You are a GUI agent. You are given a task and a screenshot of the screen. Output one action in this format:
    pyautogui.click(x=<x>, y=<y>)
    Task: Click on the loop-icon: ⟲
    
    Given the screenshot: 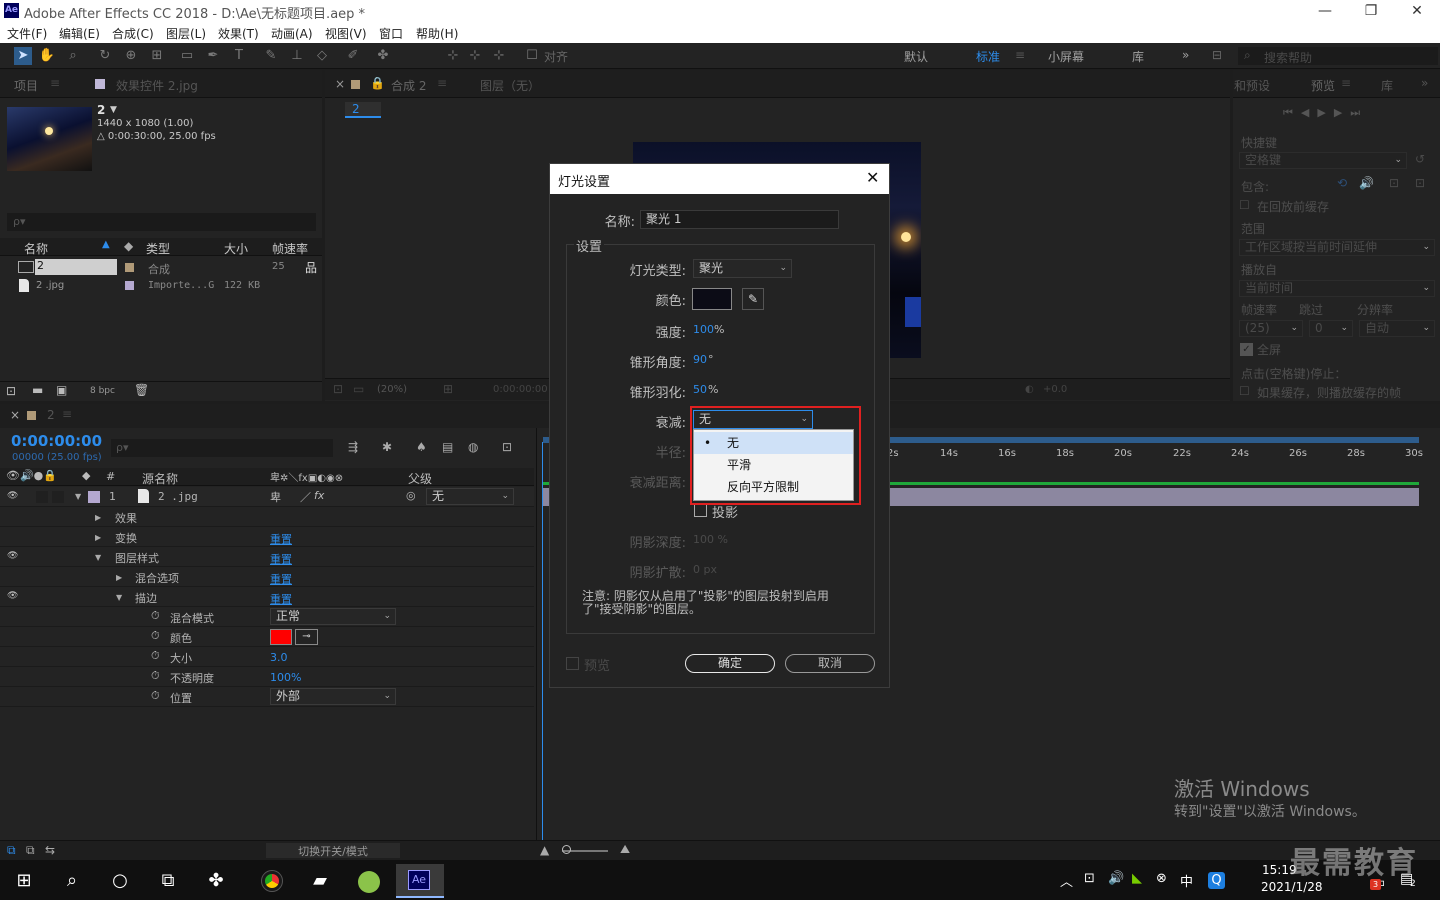 What is the action you would take?
    pyautogui.click(x=1342, y=183)
    